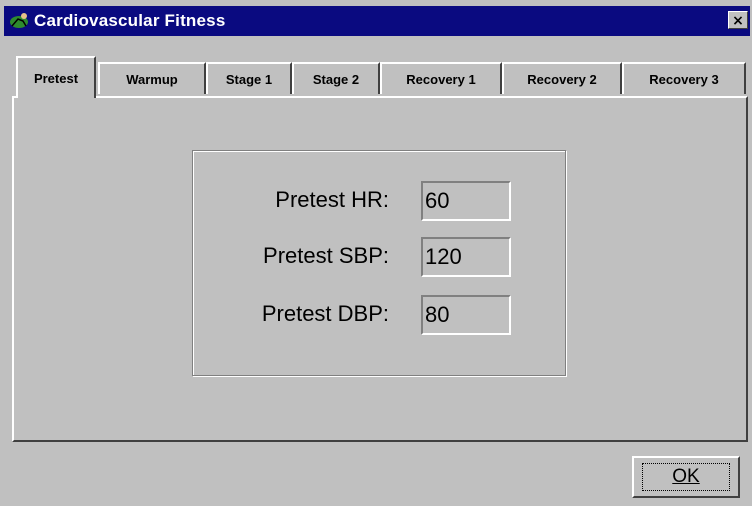 This screenshot has width=752, height=506. I want to click on ok-label: OK, so click(686, 476).